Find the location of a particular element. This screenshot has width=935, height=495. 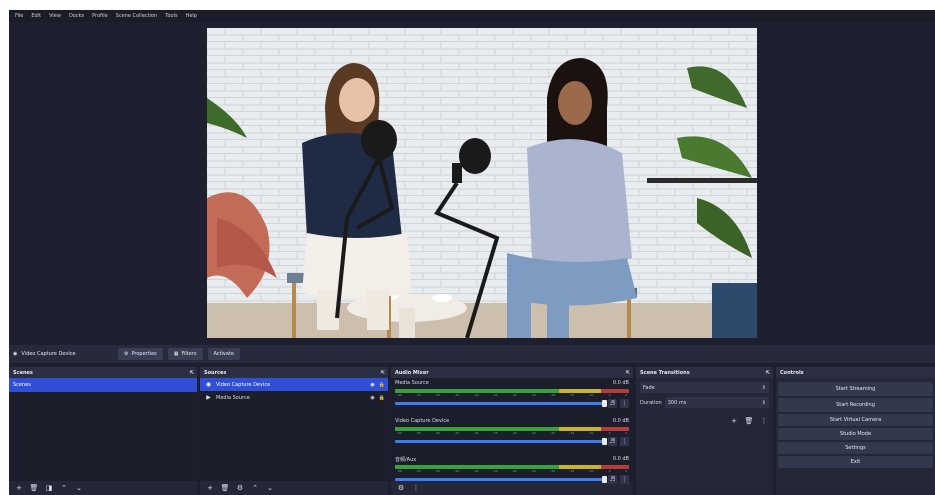

source-properties-icon: ⚙ is located at coordinates (240, 488).